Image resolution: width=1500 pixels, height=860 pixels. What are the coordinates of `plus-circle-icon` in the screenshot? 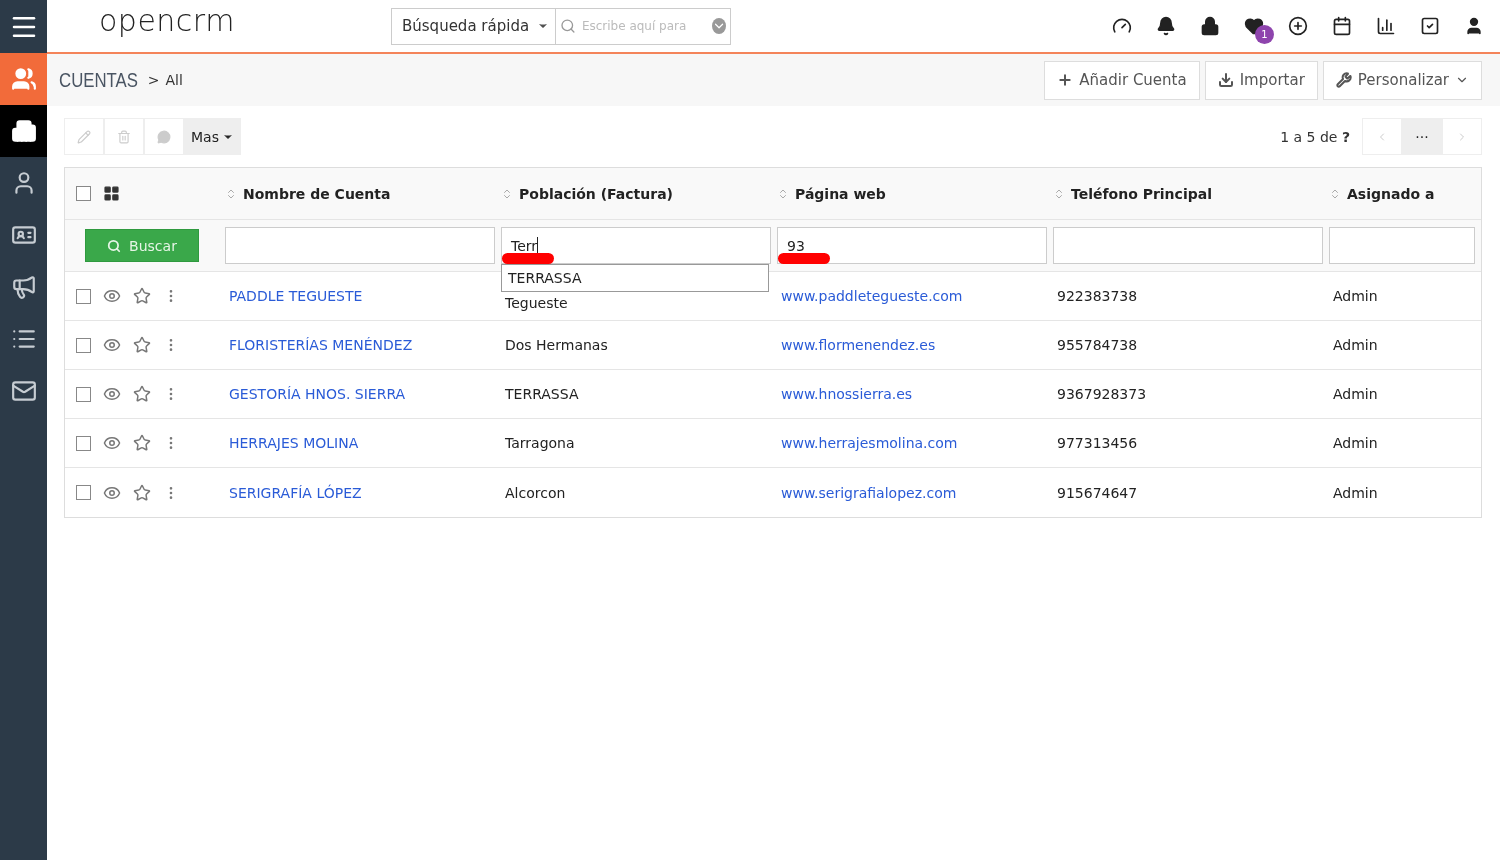 It's located at (1298, 26).